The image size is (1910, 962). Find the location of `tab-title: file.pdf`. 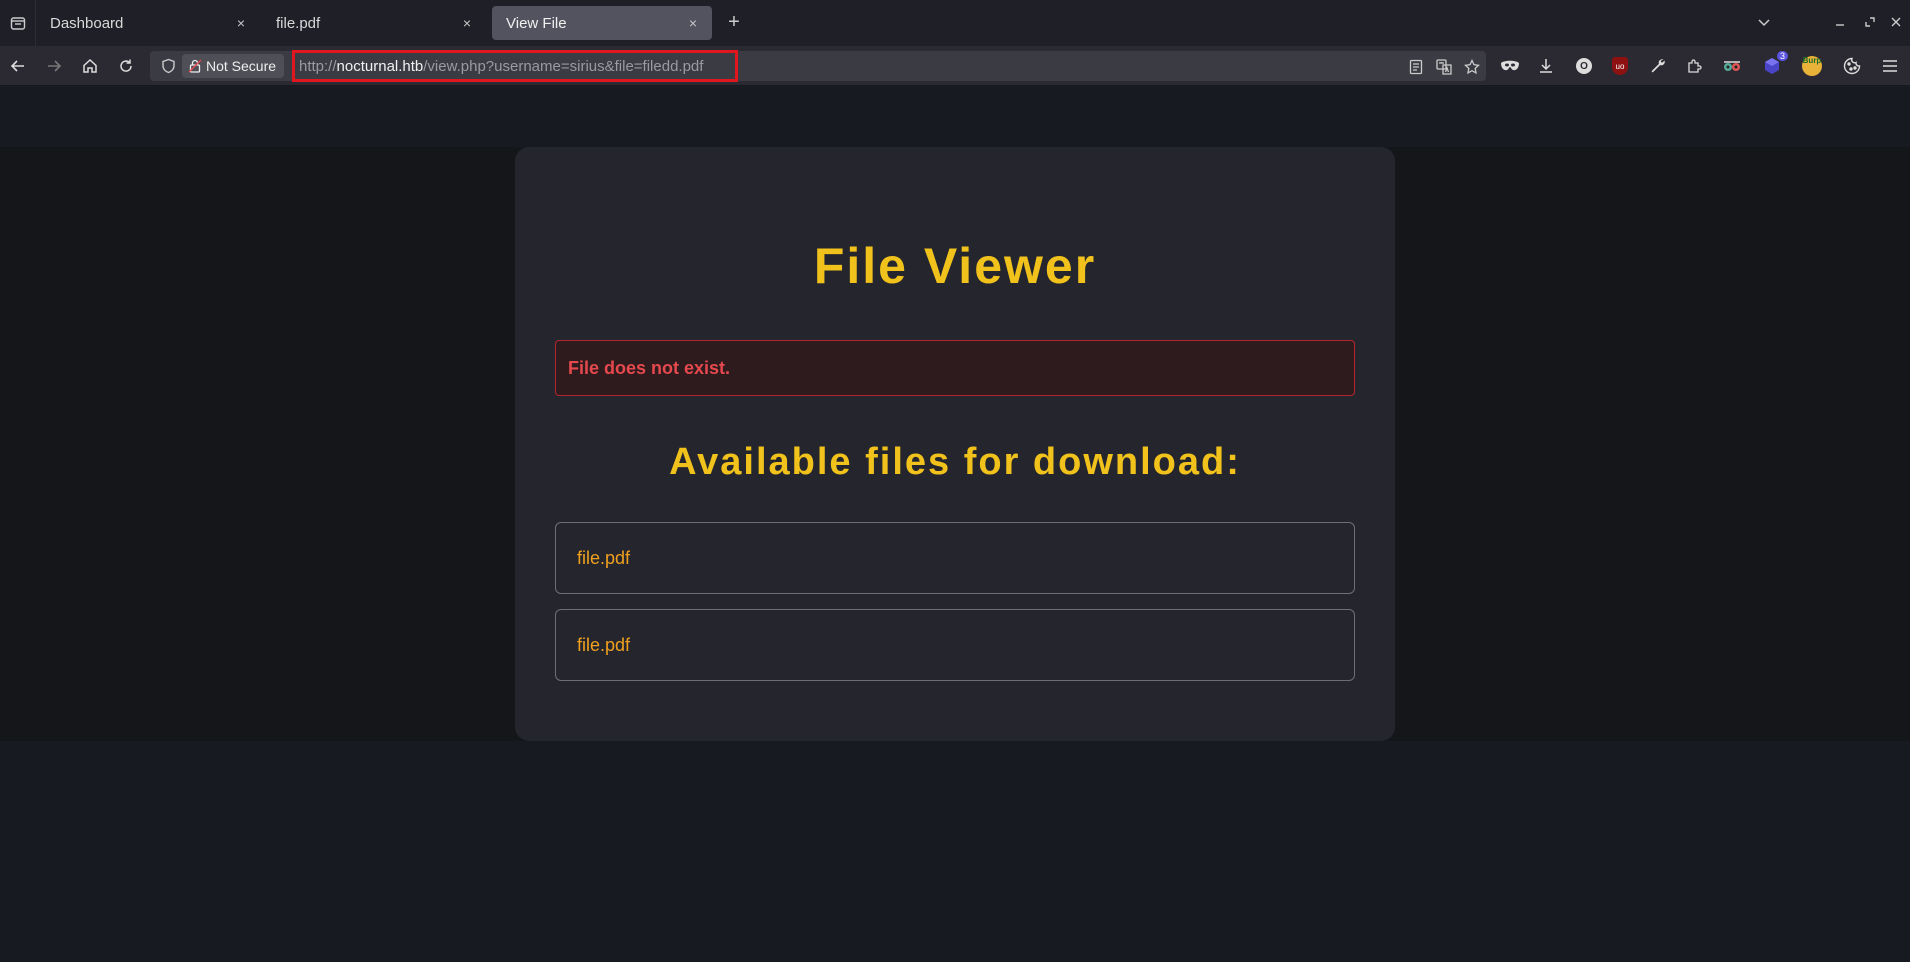

tab-title: file.pdf is located at coordinates (298, 23).